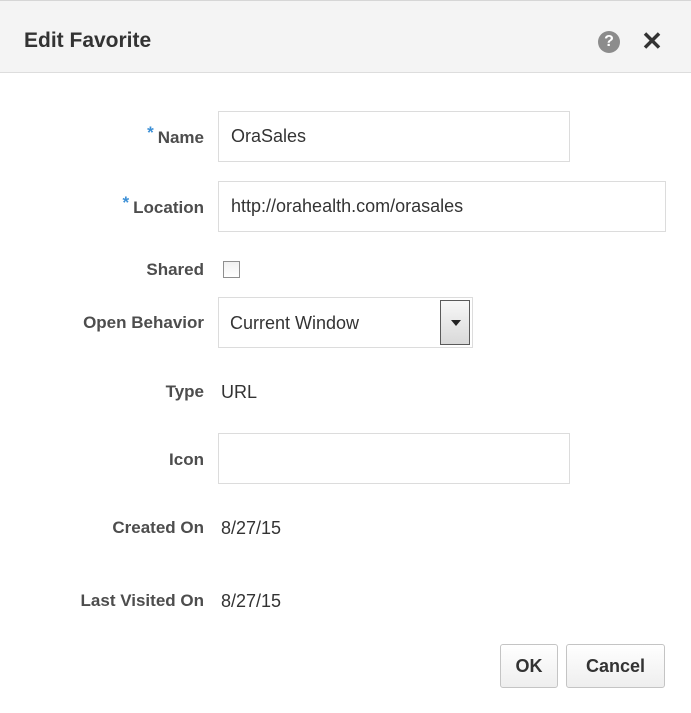 This screenshot has height=713, width=691. I want to click on dropdown-button, so click(455, 322).